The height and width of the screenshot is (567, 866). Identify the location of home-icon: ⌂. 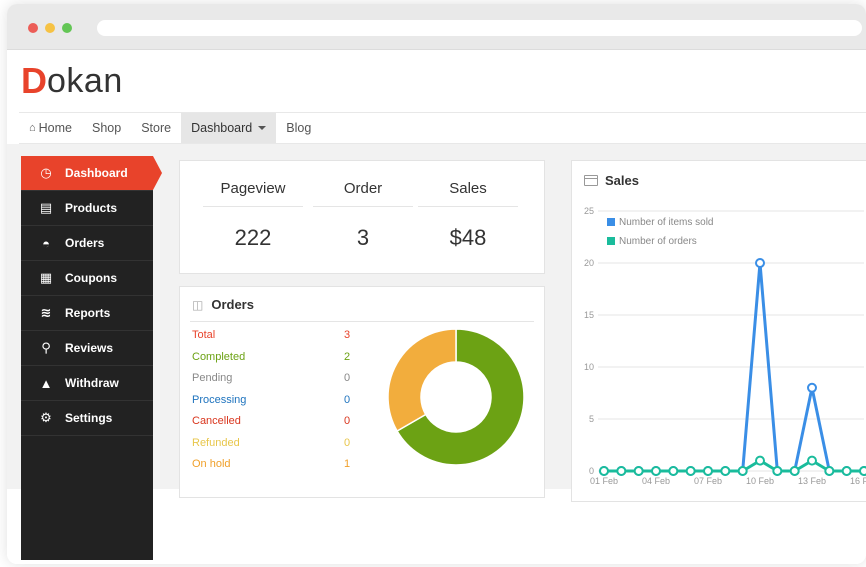
(32, 128).